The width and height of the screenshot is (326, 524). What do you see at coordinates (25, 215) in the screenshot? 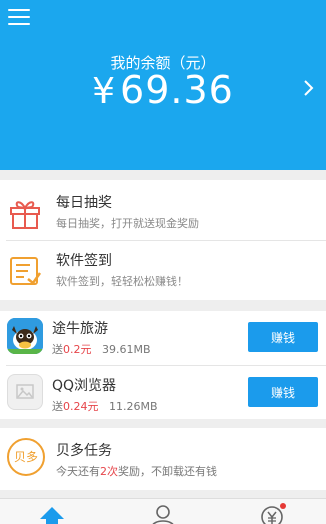
I see `gift-icon` at bounding box center [25, 215].